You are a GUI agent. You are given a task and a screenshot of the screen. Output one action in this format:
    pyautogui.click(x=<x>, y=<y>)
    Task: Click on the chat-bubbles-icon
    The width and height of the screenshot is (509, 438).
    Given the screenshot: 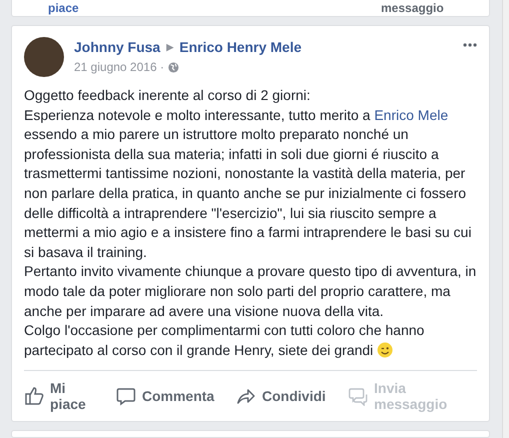 What is the action you would take?
    pyautogui.click(x=358, y=396)
    